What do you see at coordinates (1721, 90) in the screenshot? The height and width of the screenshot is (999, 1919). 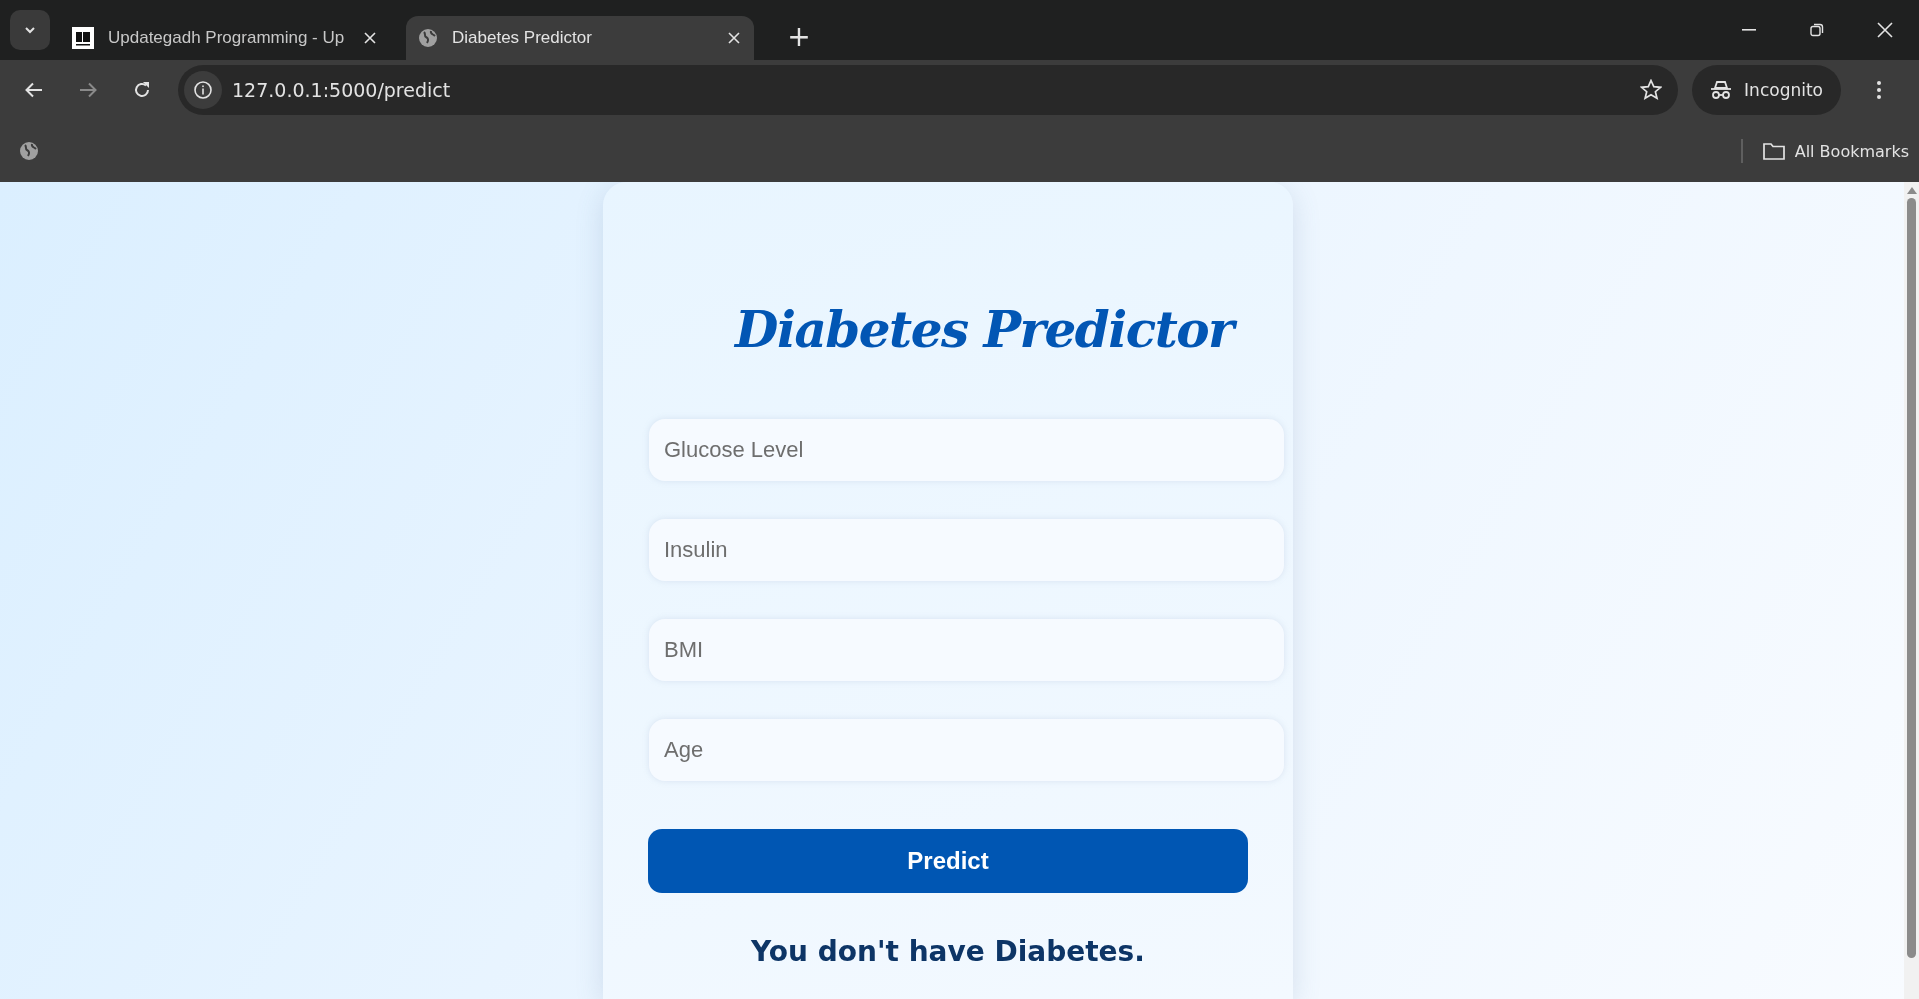 I see `incognito-icon` at bounding box center [1721, 90].